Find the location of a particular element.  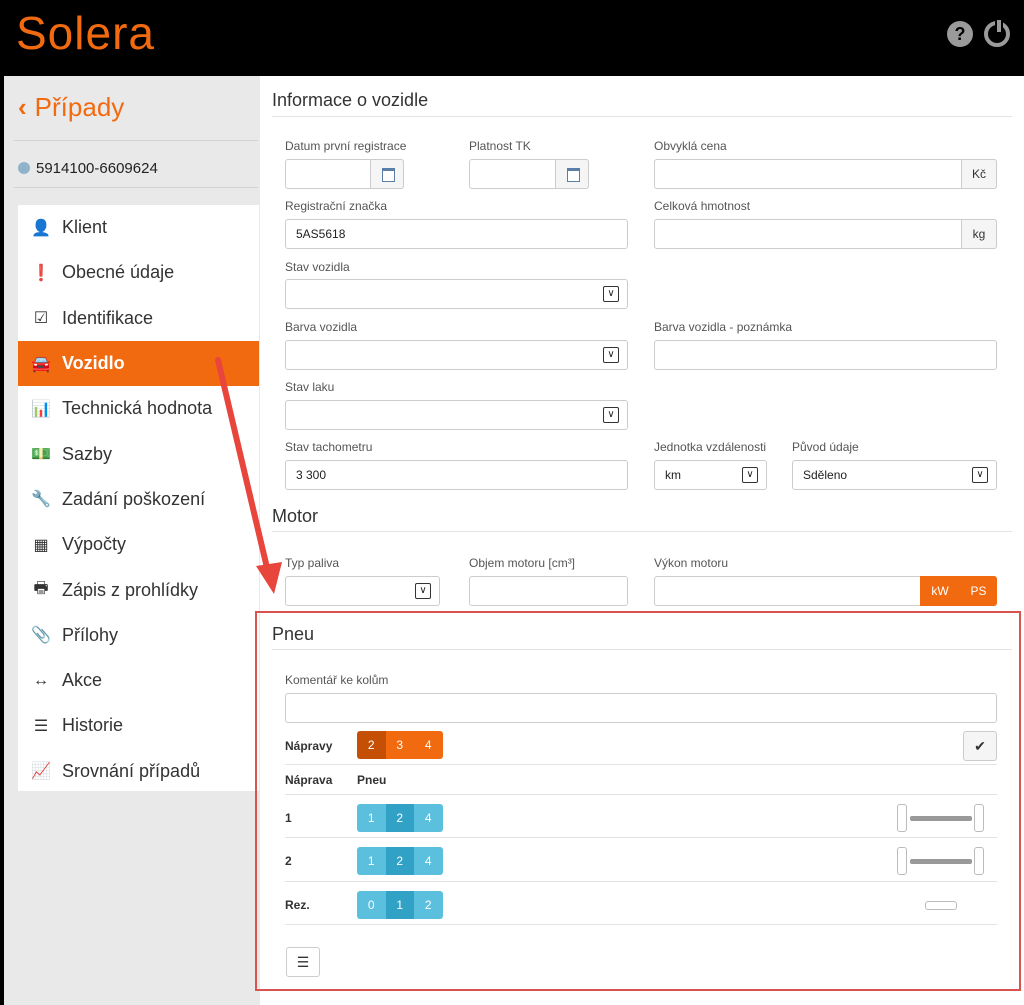

sidebar-item-sazby: 💵 Sazby is located at coordinates (138, 453).